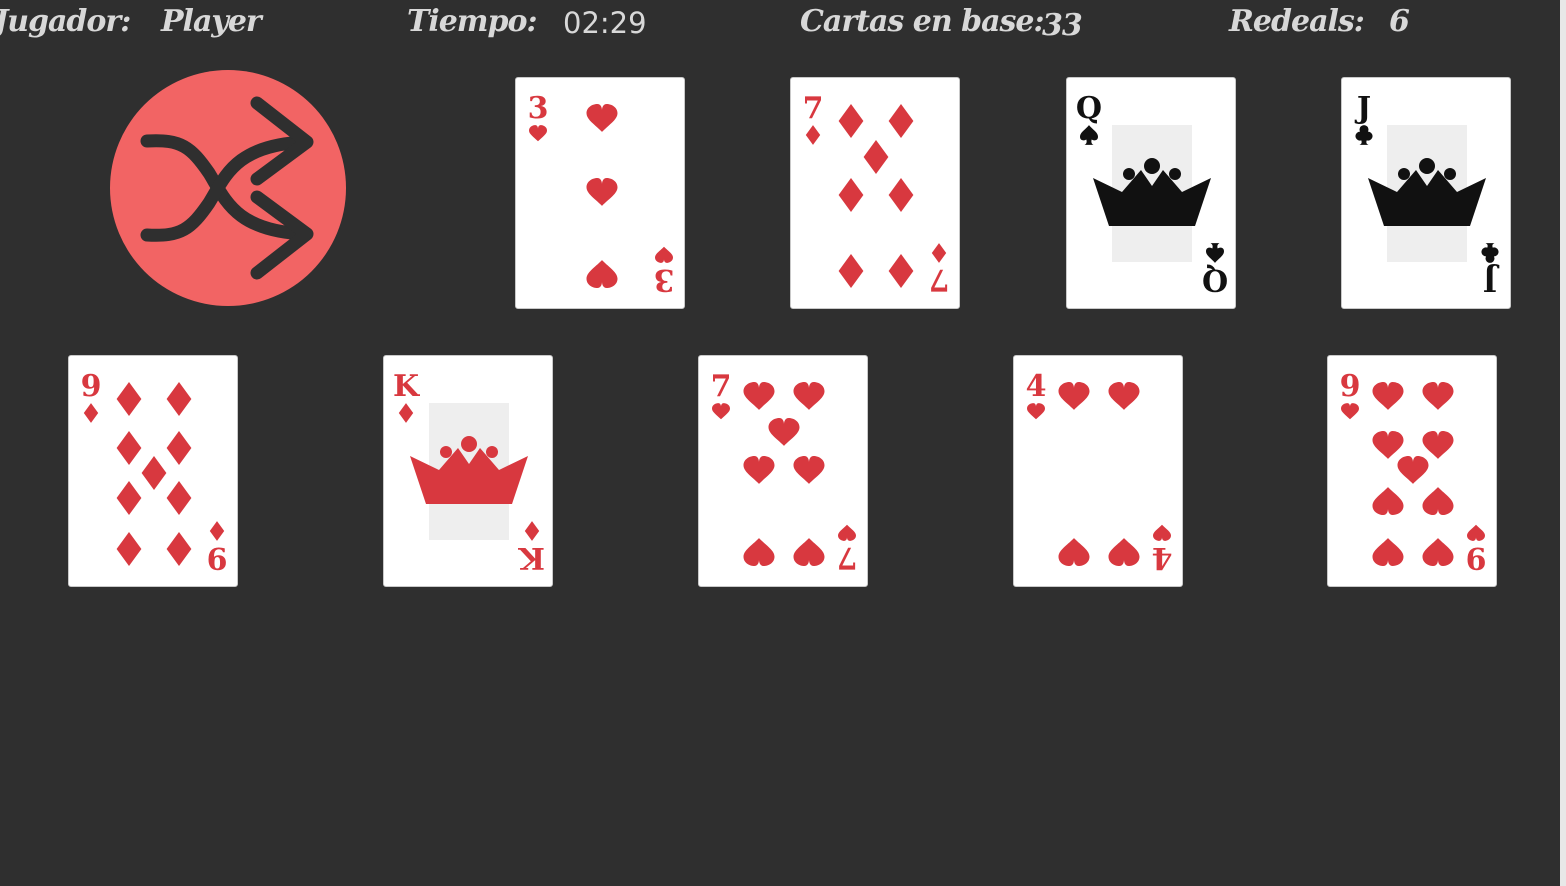 The width and height of the screenshot is (1566, 886). Describe the element at coordinates (1036, 386) in the screenshot. I see `card-rank-label: 4` at that location.